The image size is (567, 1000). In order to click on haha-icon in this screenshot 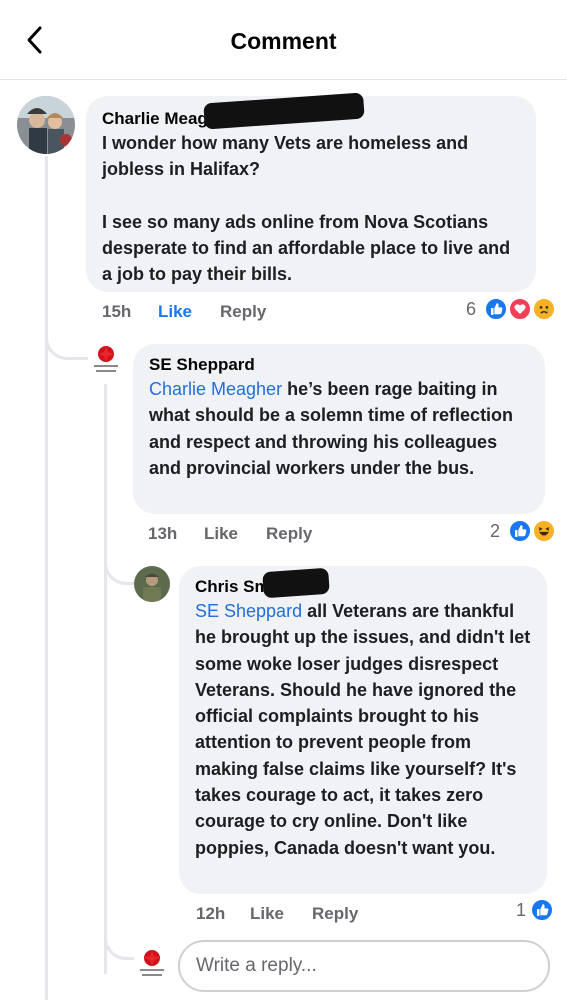, I will do `click(544, 531)`.